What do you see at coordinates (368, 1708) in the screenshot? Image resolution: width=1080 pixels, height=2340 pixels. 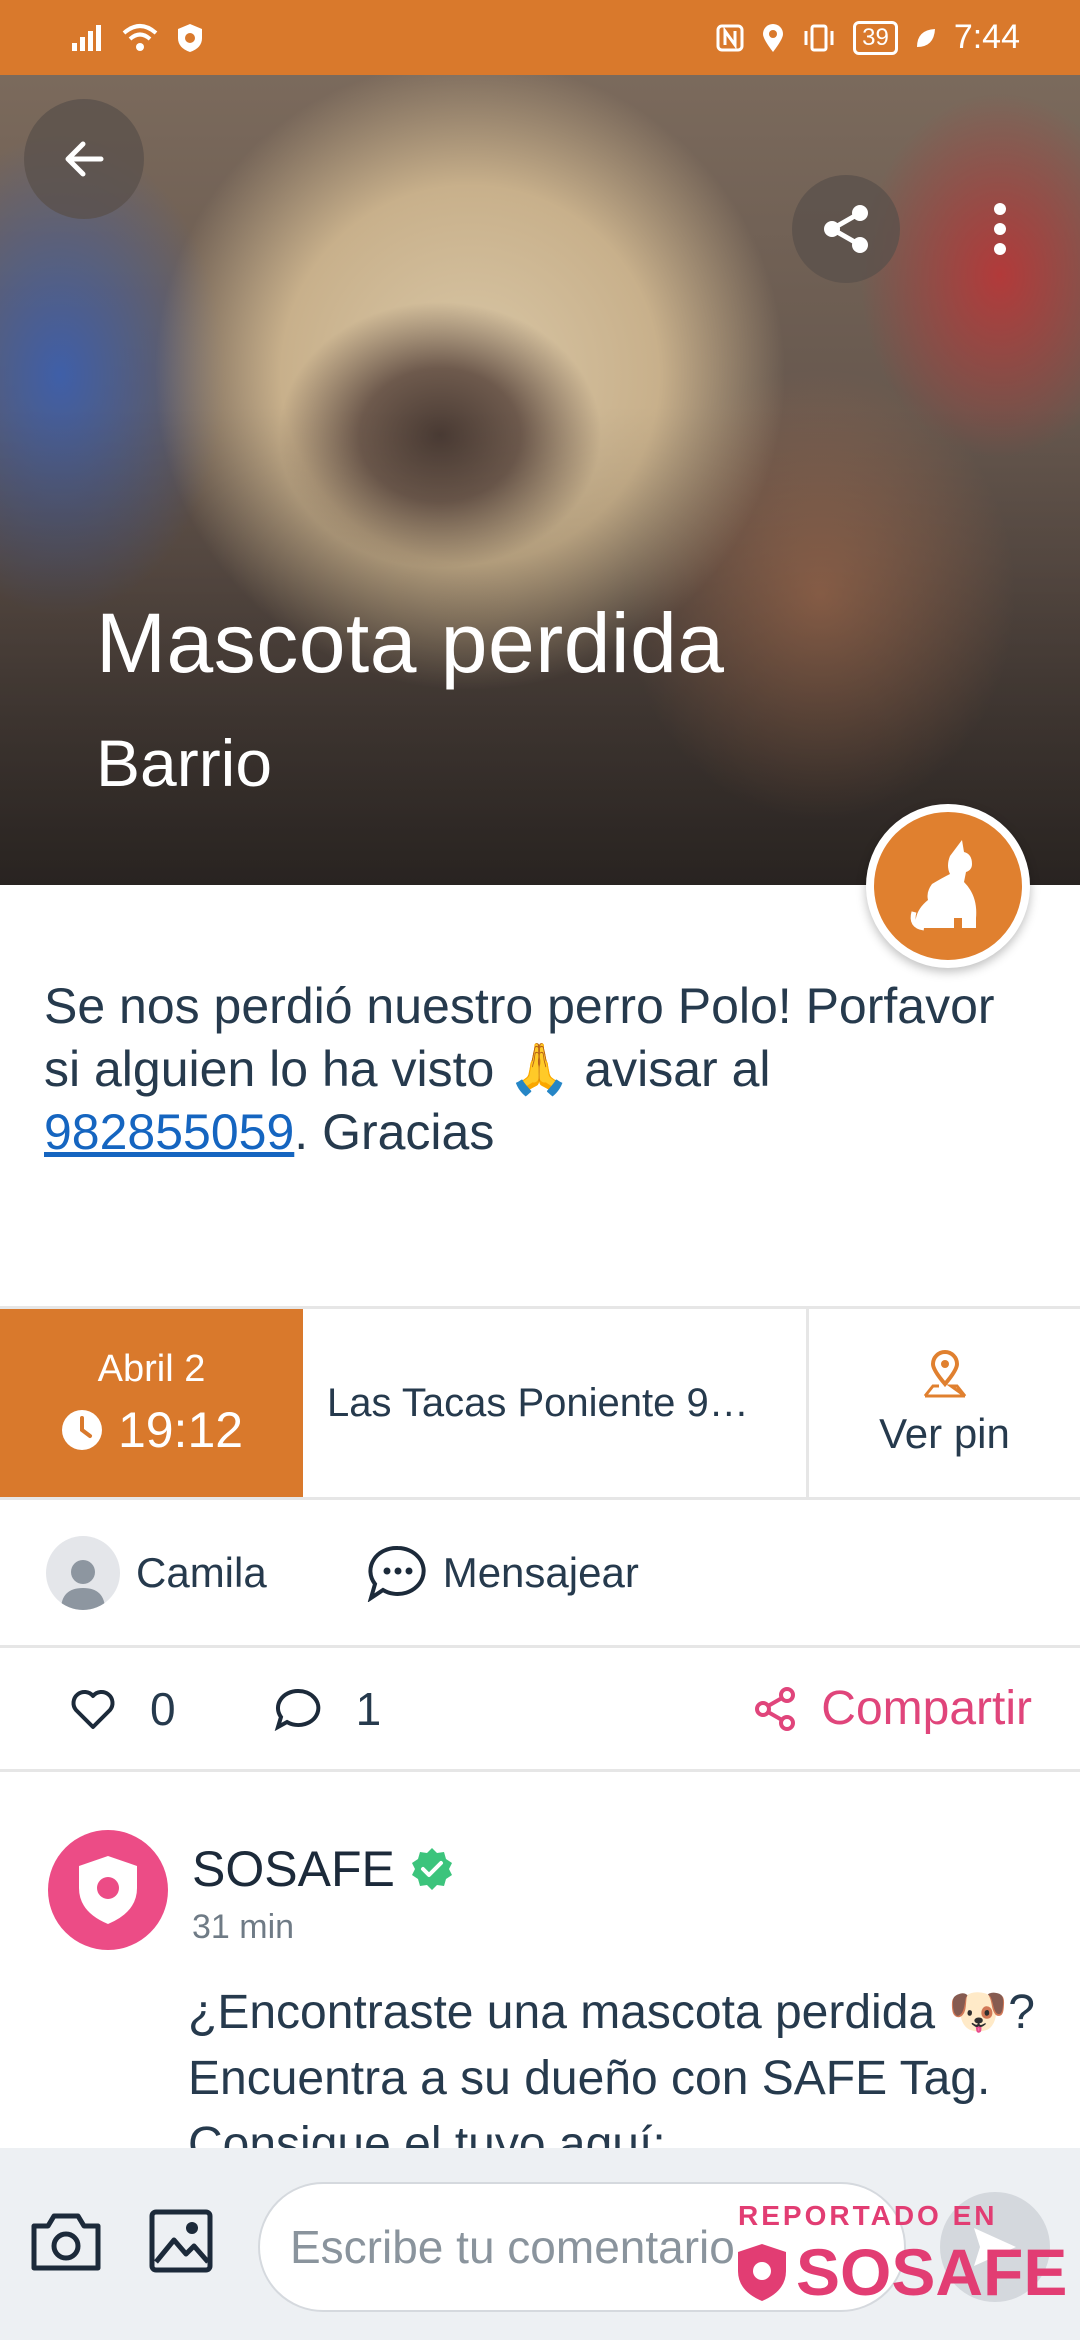 I see `comment-count: 1` at bounding box center [368, 1708].